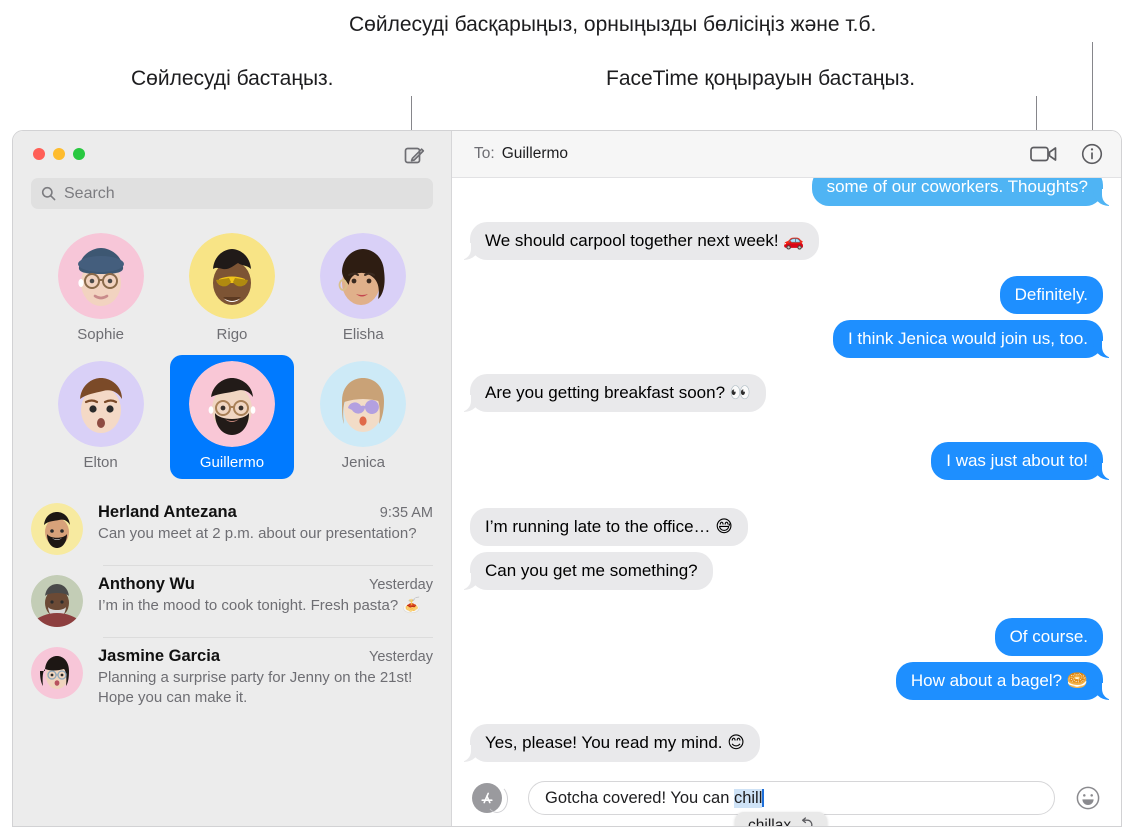 The image size is (1133, 827). What do you see at coordinates (807, 821) in the screenshot?
I see `undo-arrow-icon` at bounding box center [807, 821].